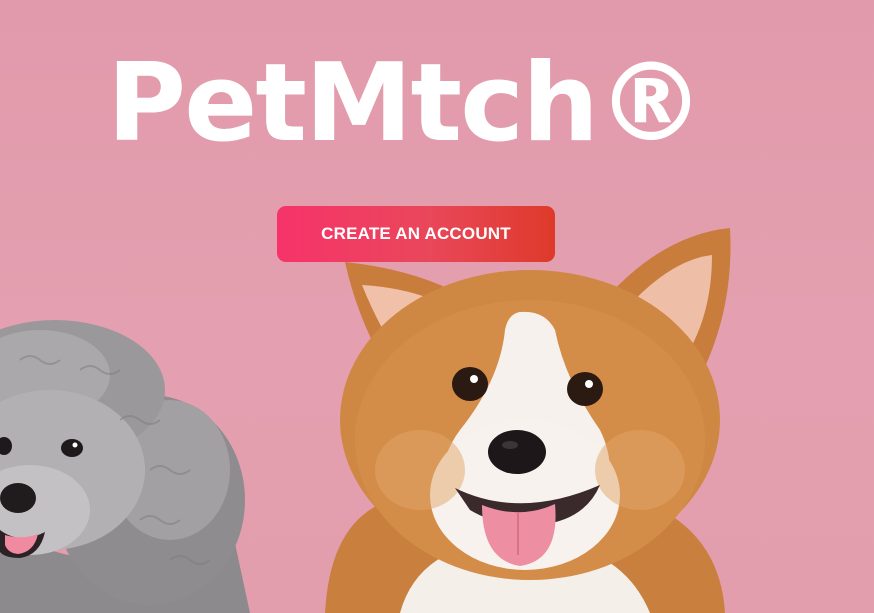  Describe the element at coordinates (125, 466) in the screenshot. I see `poodle-image` at that location.